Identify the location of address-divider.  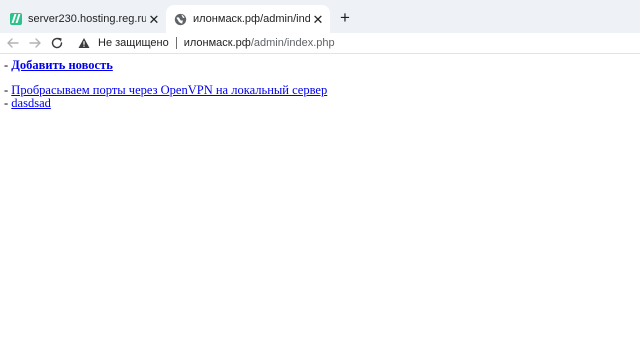
(176, 43).